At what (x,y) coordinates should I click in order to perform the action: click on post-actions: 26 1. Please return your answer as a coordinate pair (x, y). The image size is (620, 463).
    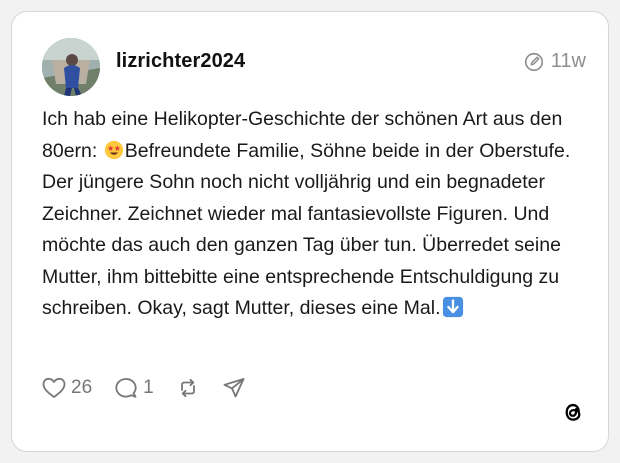
    Looking at the image, I should click on (155, 388).